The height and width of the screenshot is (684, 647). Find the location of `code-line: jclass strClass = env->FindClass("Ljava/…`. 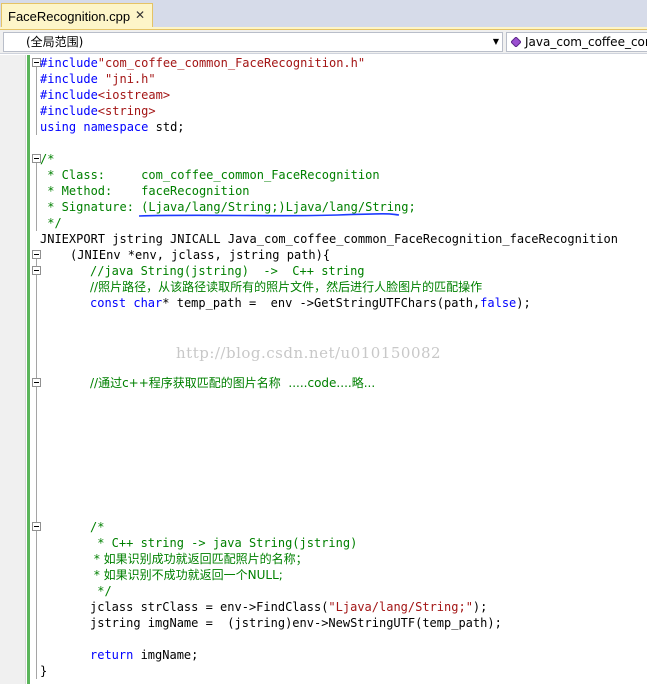

code-line: jclass strClass = env->FindClass("Ljava/… is located at coordinates (288, 607).